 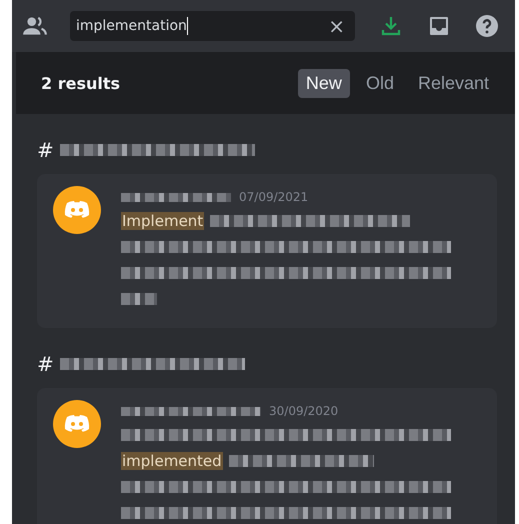 I want to click on help-icon, so click(x=487, y=26).